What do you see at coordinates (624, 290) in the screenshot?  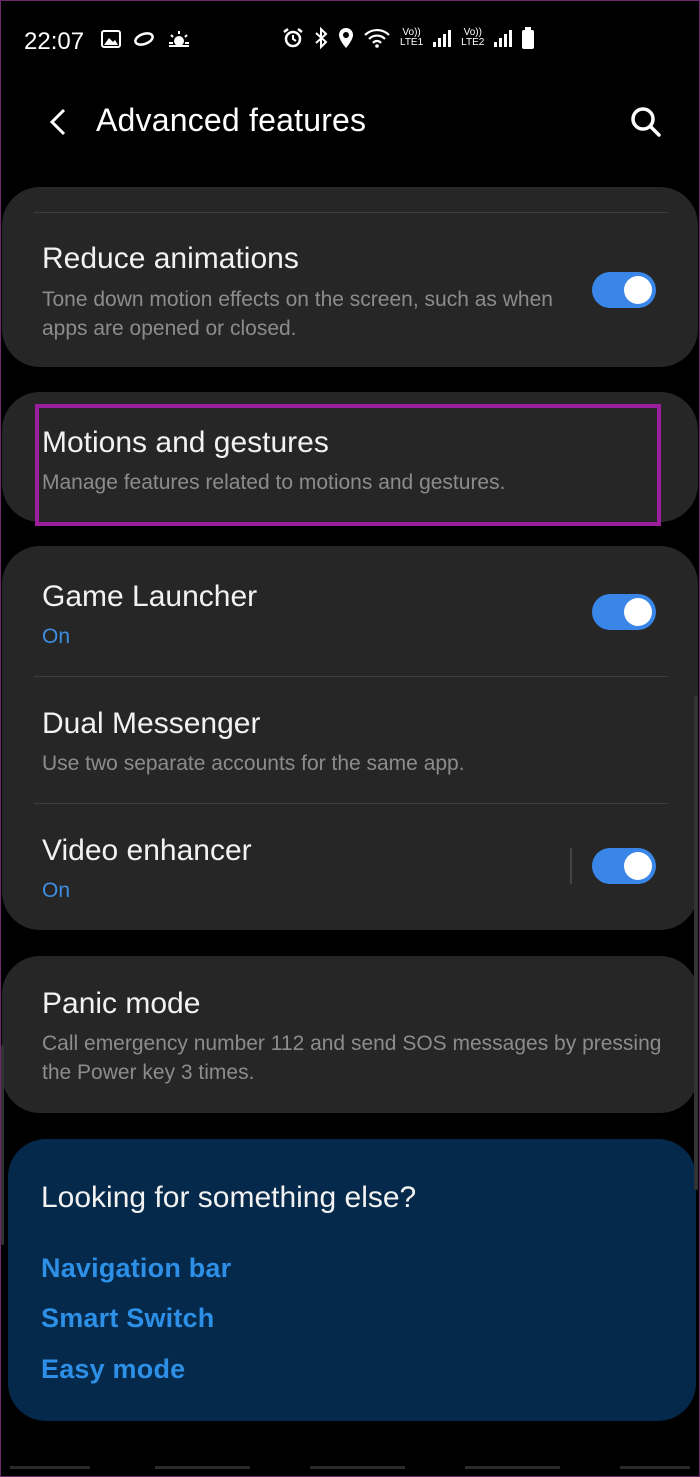 I see `reduce-animations-toggle` at bounding box center [624, 290].